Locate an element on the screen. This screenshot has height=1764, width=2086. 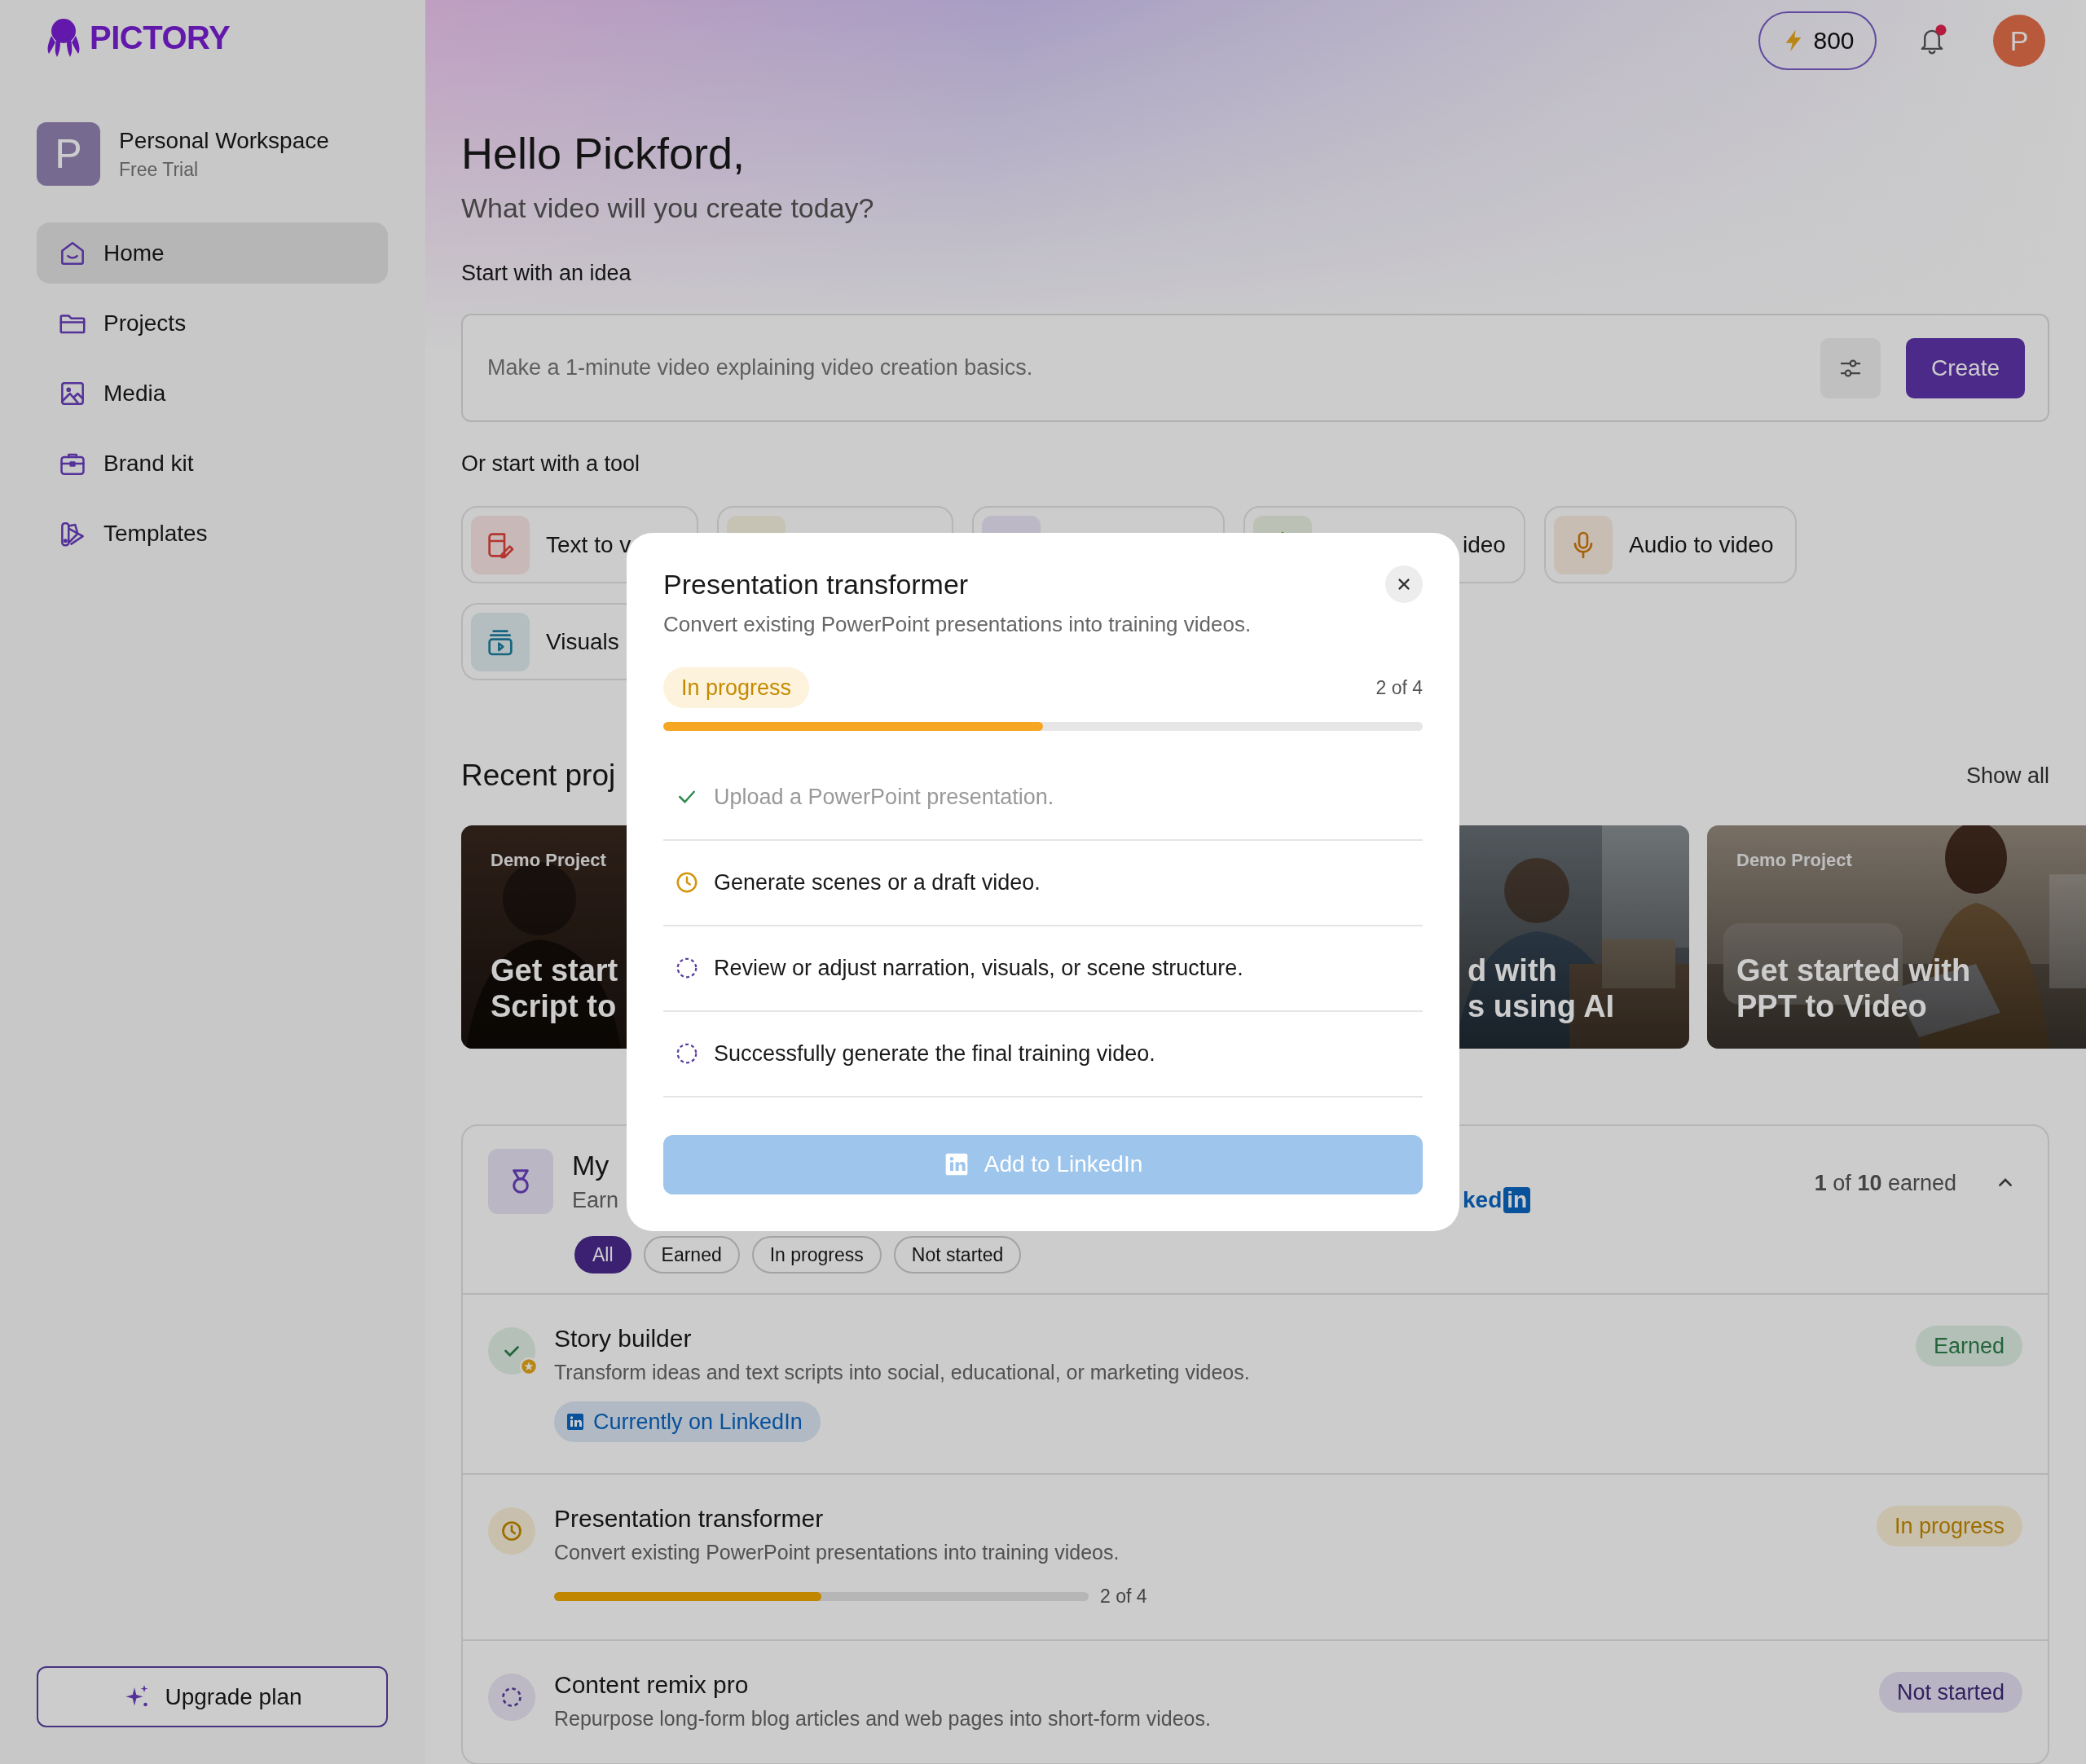
step-count: 2 of 4 is located at coordinates (1399, 687).